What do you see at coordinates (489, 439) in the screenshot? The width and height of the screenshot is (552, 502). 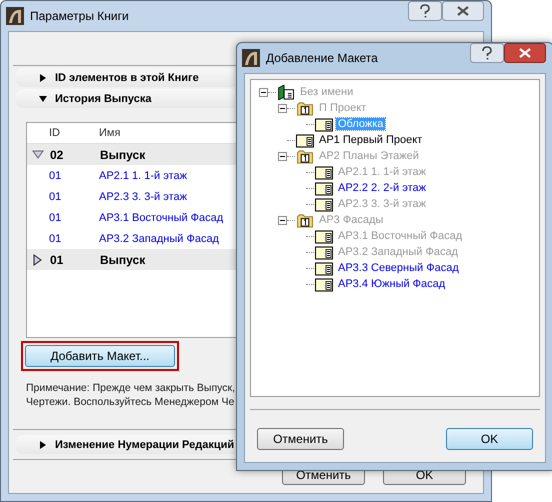 I see `ok-button: OK` at bounding box center [489, 439].